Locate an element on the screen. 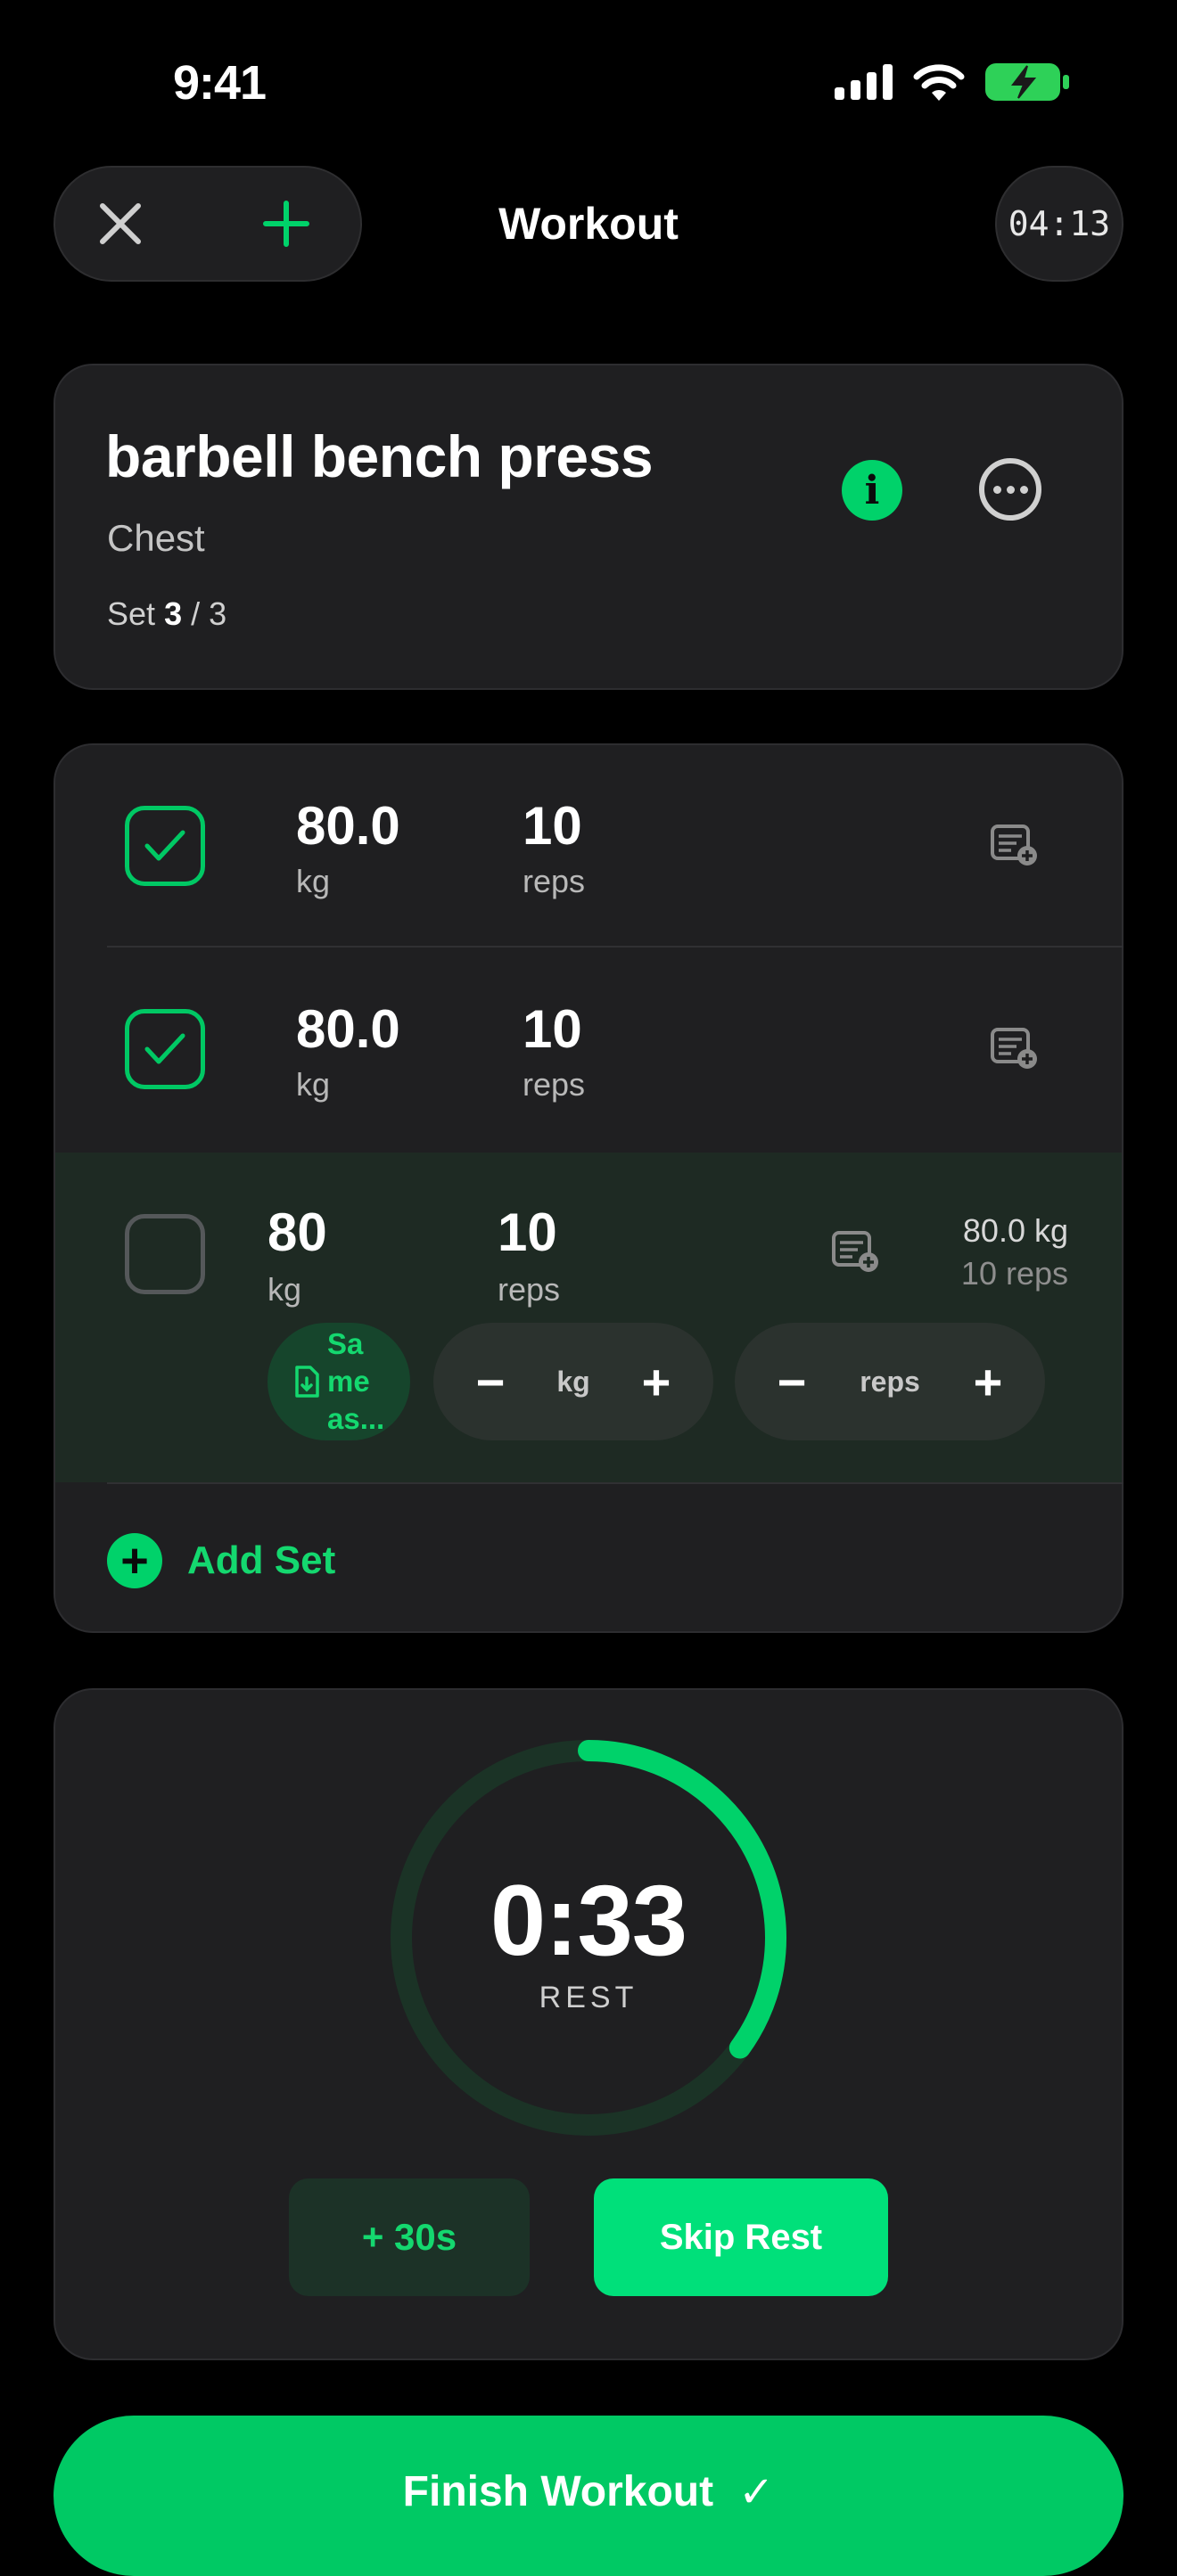 The image size is (1177, 2576). set-counter-total: / 3 is located at coordinates (209, 613).